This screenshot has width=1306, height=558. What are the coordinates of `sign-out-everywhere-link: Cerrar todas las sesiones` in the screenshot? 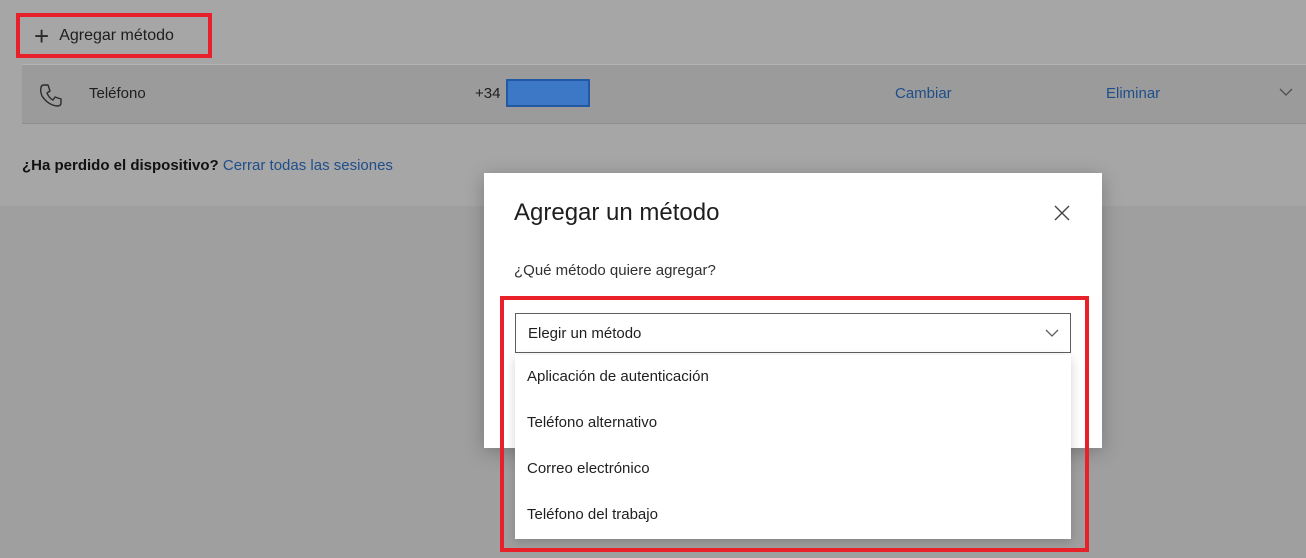 It's located at (308, 165).